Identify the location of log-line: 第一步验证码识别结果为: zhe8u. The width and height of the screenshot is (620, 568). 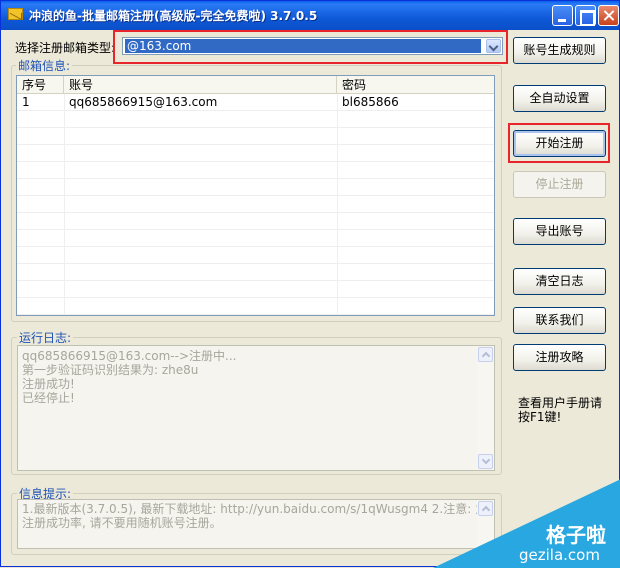
(110, 370).